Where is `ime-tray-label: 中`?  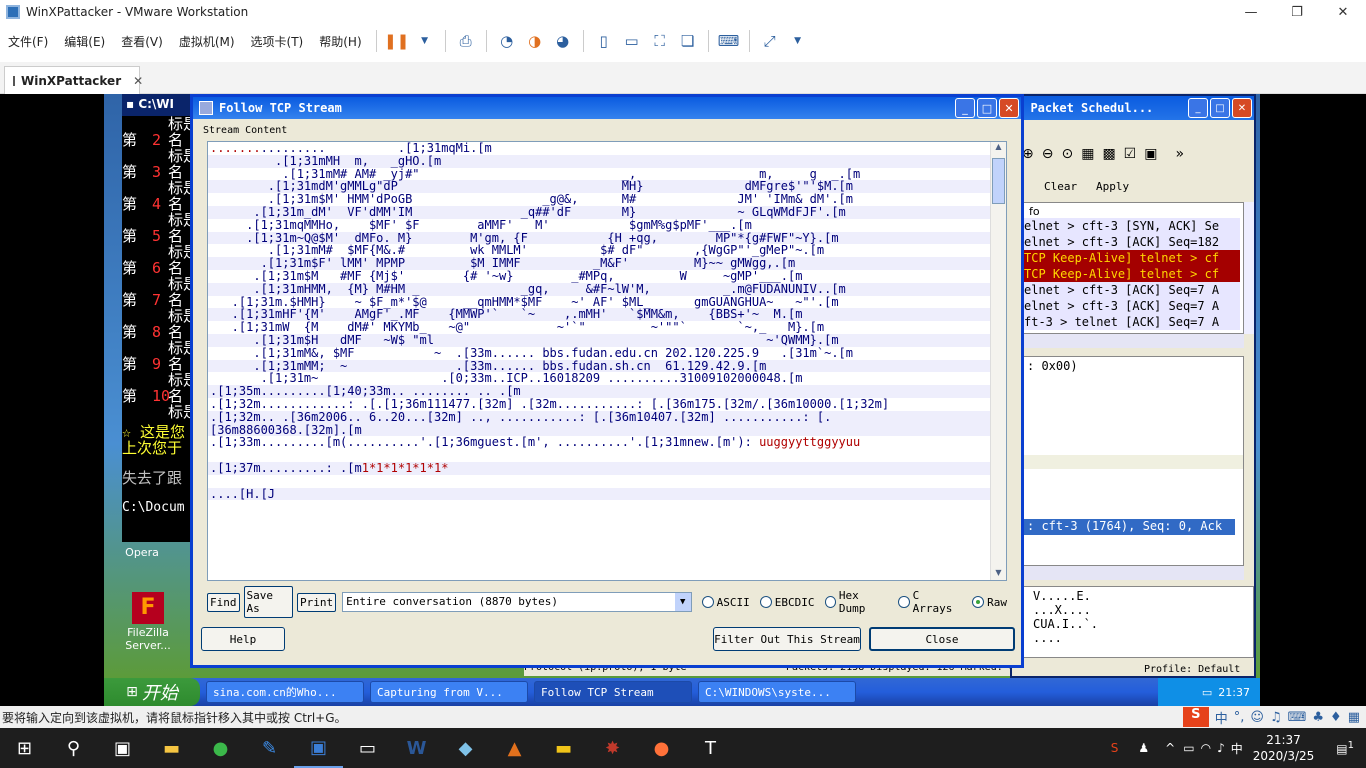 ime-tray-label: 中 is located at coordinates (1237, 748).